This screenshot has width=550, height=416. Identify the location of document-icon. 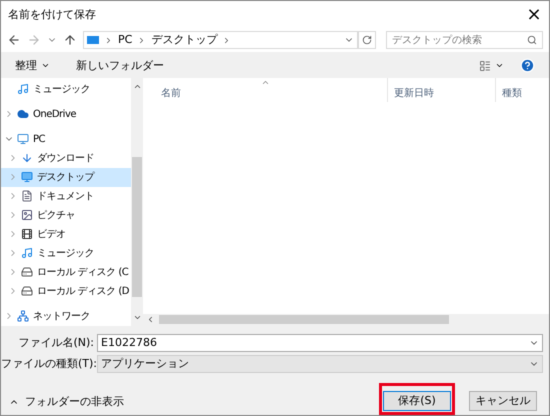
(27, 196).